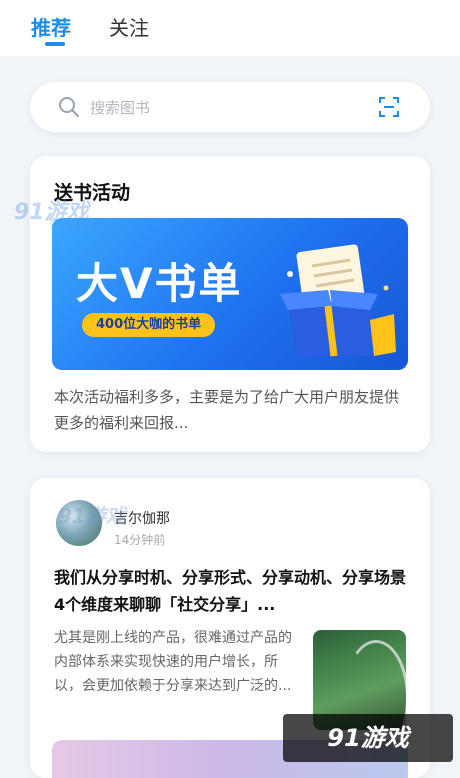 Image resolution: width=460 pixels, height=778 pixels. I want to click on banner-title: 大V书单, so click(159, 283).